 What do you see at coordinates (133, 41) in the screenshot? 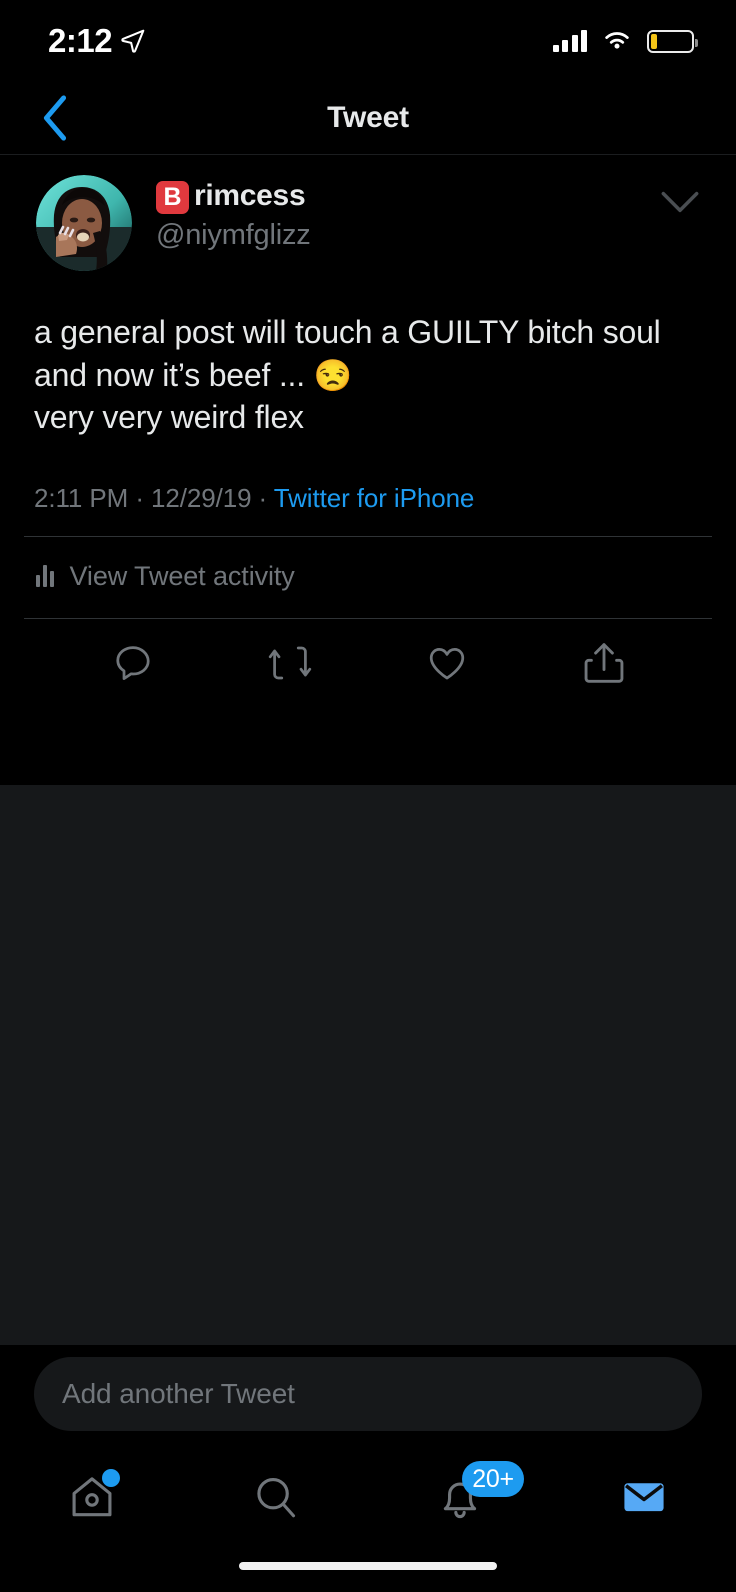
I see `location-arrow-icon` at bounding box center [133, 41].